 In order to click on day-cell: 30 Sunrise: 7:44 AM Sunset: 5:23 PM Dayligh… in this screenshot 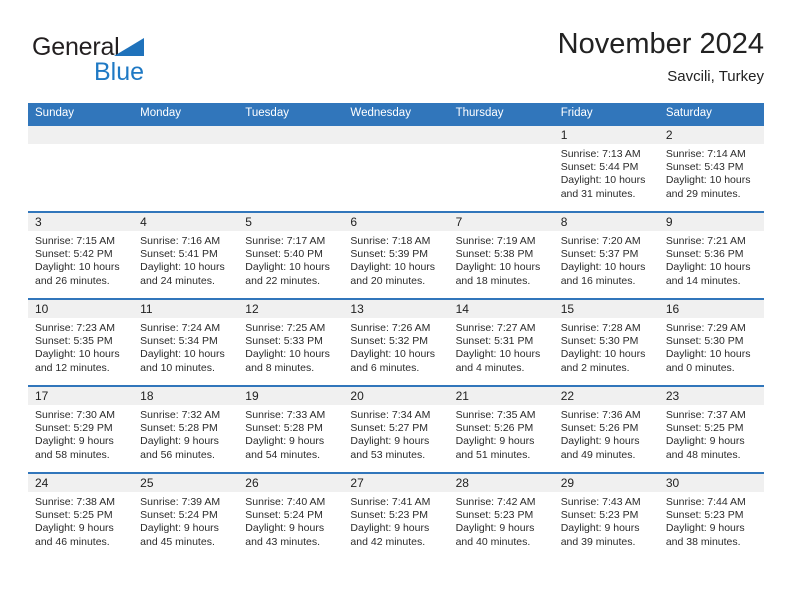, I will do `click(711, 516)`.